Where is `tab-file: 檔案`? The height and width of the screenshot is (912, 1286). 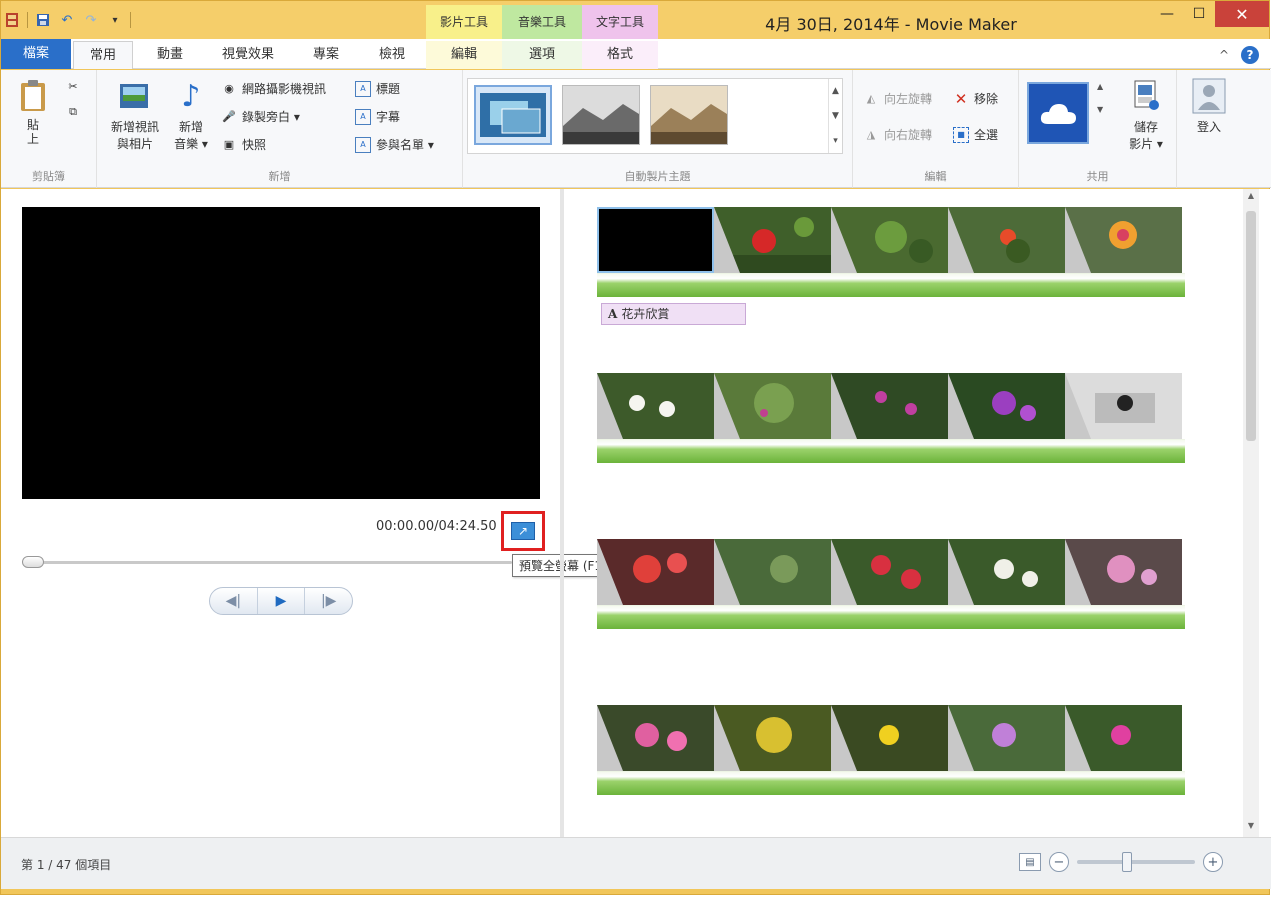
tab-file: 檔案 is located at coordinates (36, 54).